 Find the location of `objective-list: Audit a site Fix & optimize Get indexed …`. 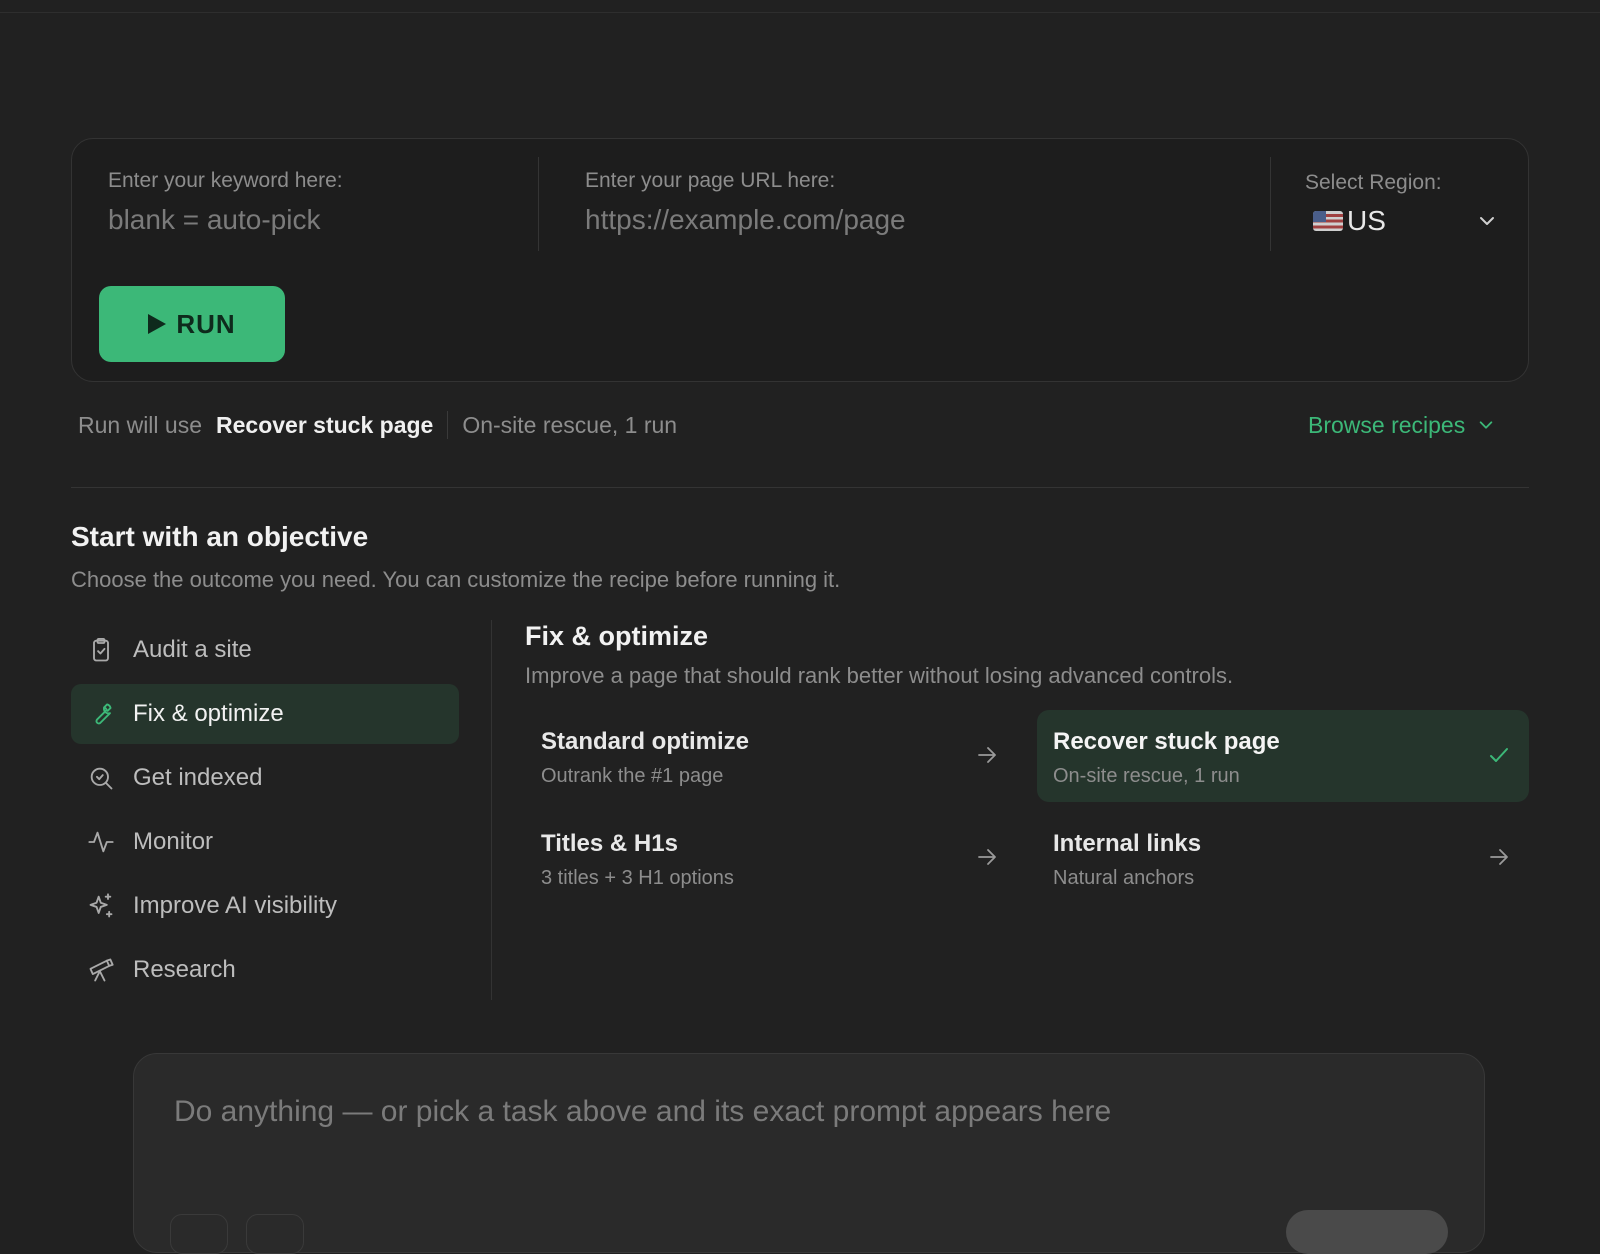

objective-list: Audit a site Fix & optimize Get indexed … is located at coordinates (265, 812).